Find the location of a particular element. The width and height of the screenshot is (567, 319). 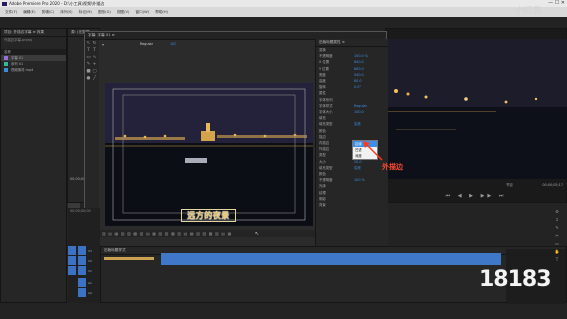

timeline-playhead-marker is located at coordinates (129, 258).